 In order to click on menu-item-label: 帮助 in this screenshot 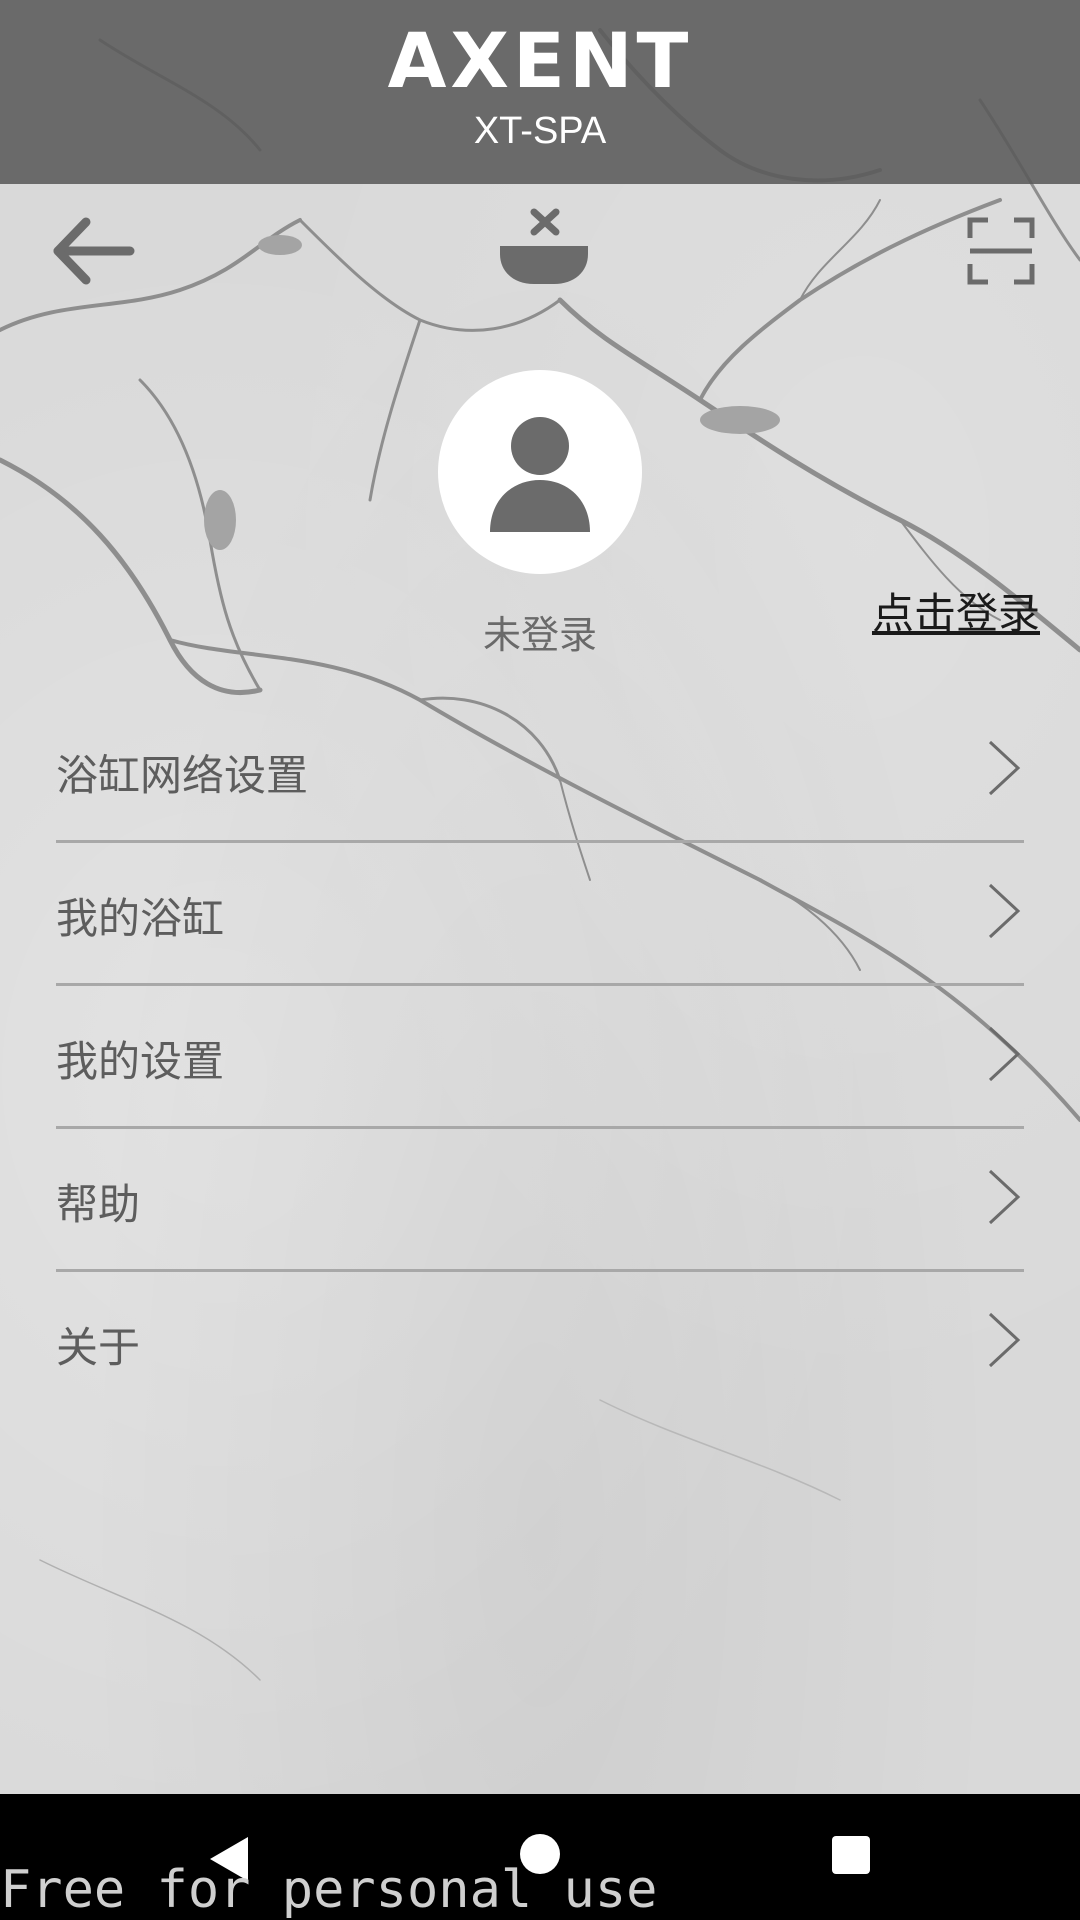, I will do `click(98, 1204)`.